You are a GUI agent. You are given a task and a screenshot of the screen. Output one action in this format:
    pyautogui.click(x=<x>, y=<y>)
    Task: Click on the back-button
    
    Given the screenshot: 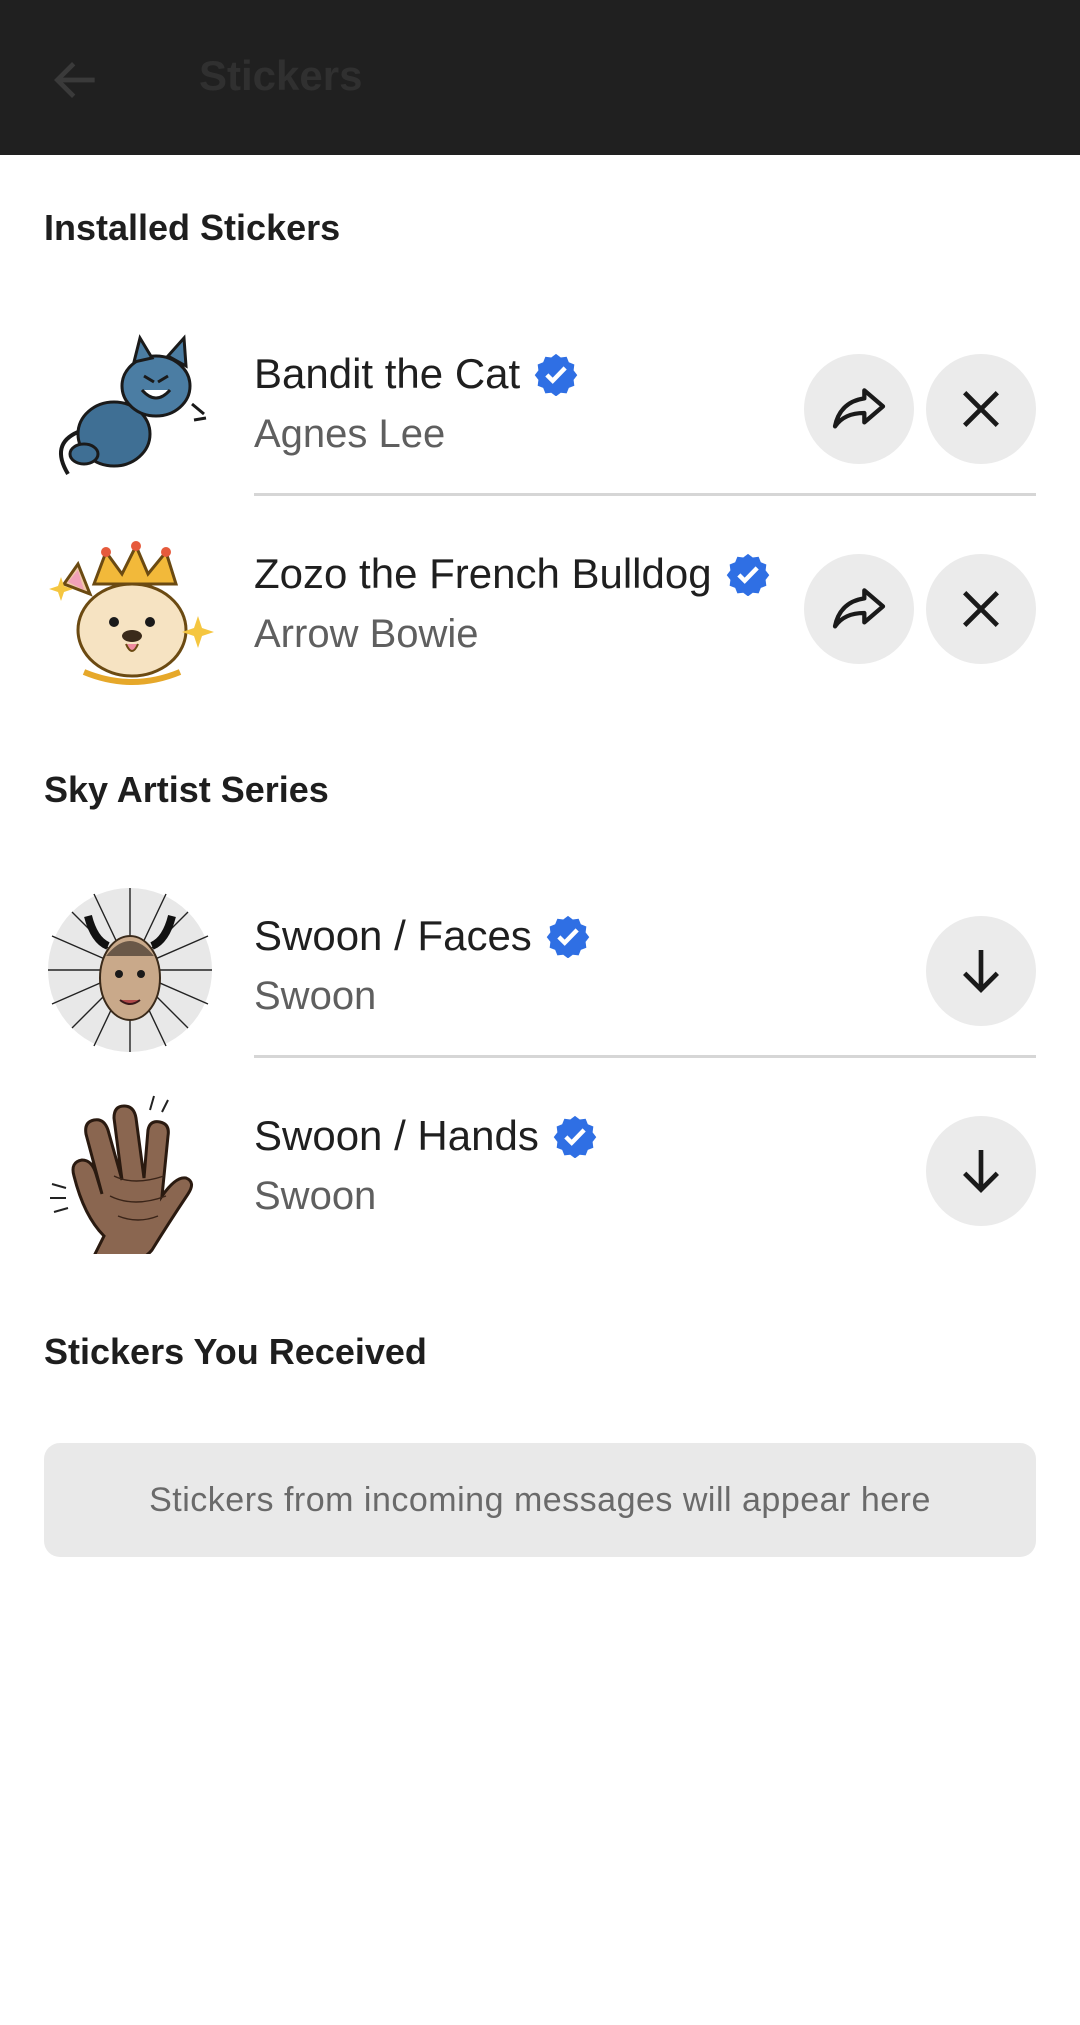 What is the action you would take?
    pyautogui.click(x=76, y=80)
    